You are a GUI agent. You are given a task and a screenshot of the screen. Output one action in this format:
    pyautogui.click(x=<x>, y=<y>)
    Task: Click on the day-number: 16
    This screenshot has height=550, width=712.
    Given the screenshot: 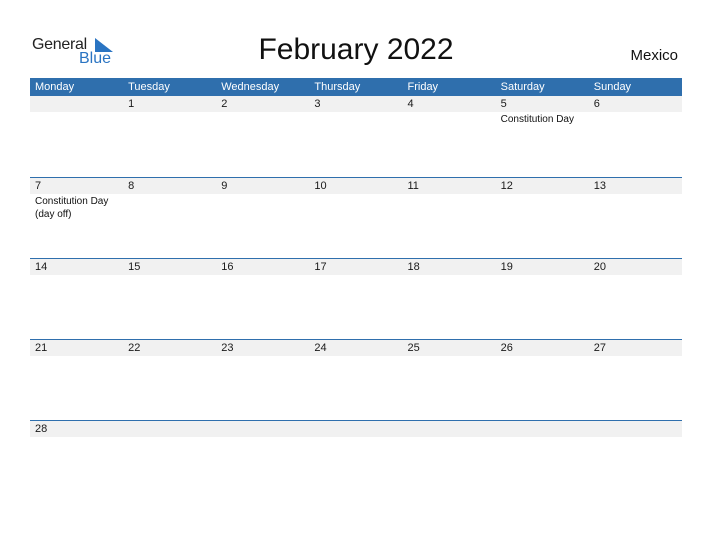 What is the action you would take?
    pyautogui.click(x=263, y=267)
    